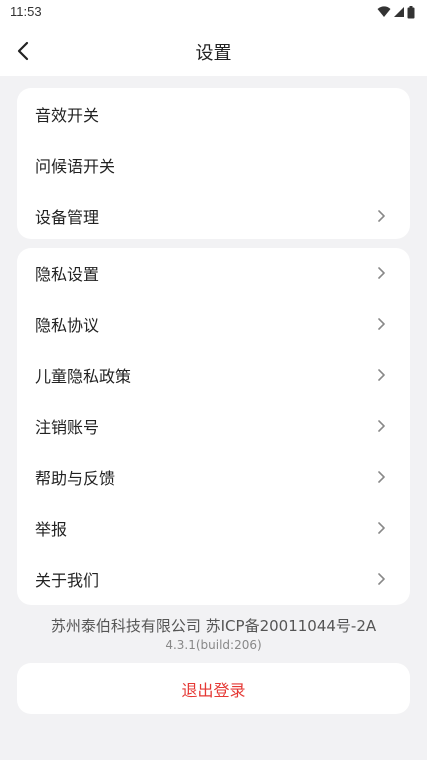 The image size is (427, 760). I want to click on children-privacy-policy-label: 儿童隐私政策, so click(83, 376).